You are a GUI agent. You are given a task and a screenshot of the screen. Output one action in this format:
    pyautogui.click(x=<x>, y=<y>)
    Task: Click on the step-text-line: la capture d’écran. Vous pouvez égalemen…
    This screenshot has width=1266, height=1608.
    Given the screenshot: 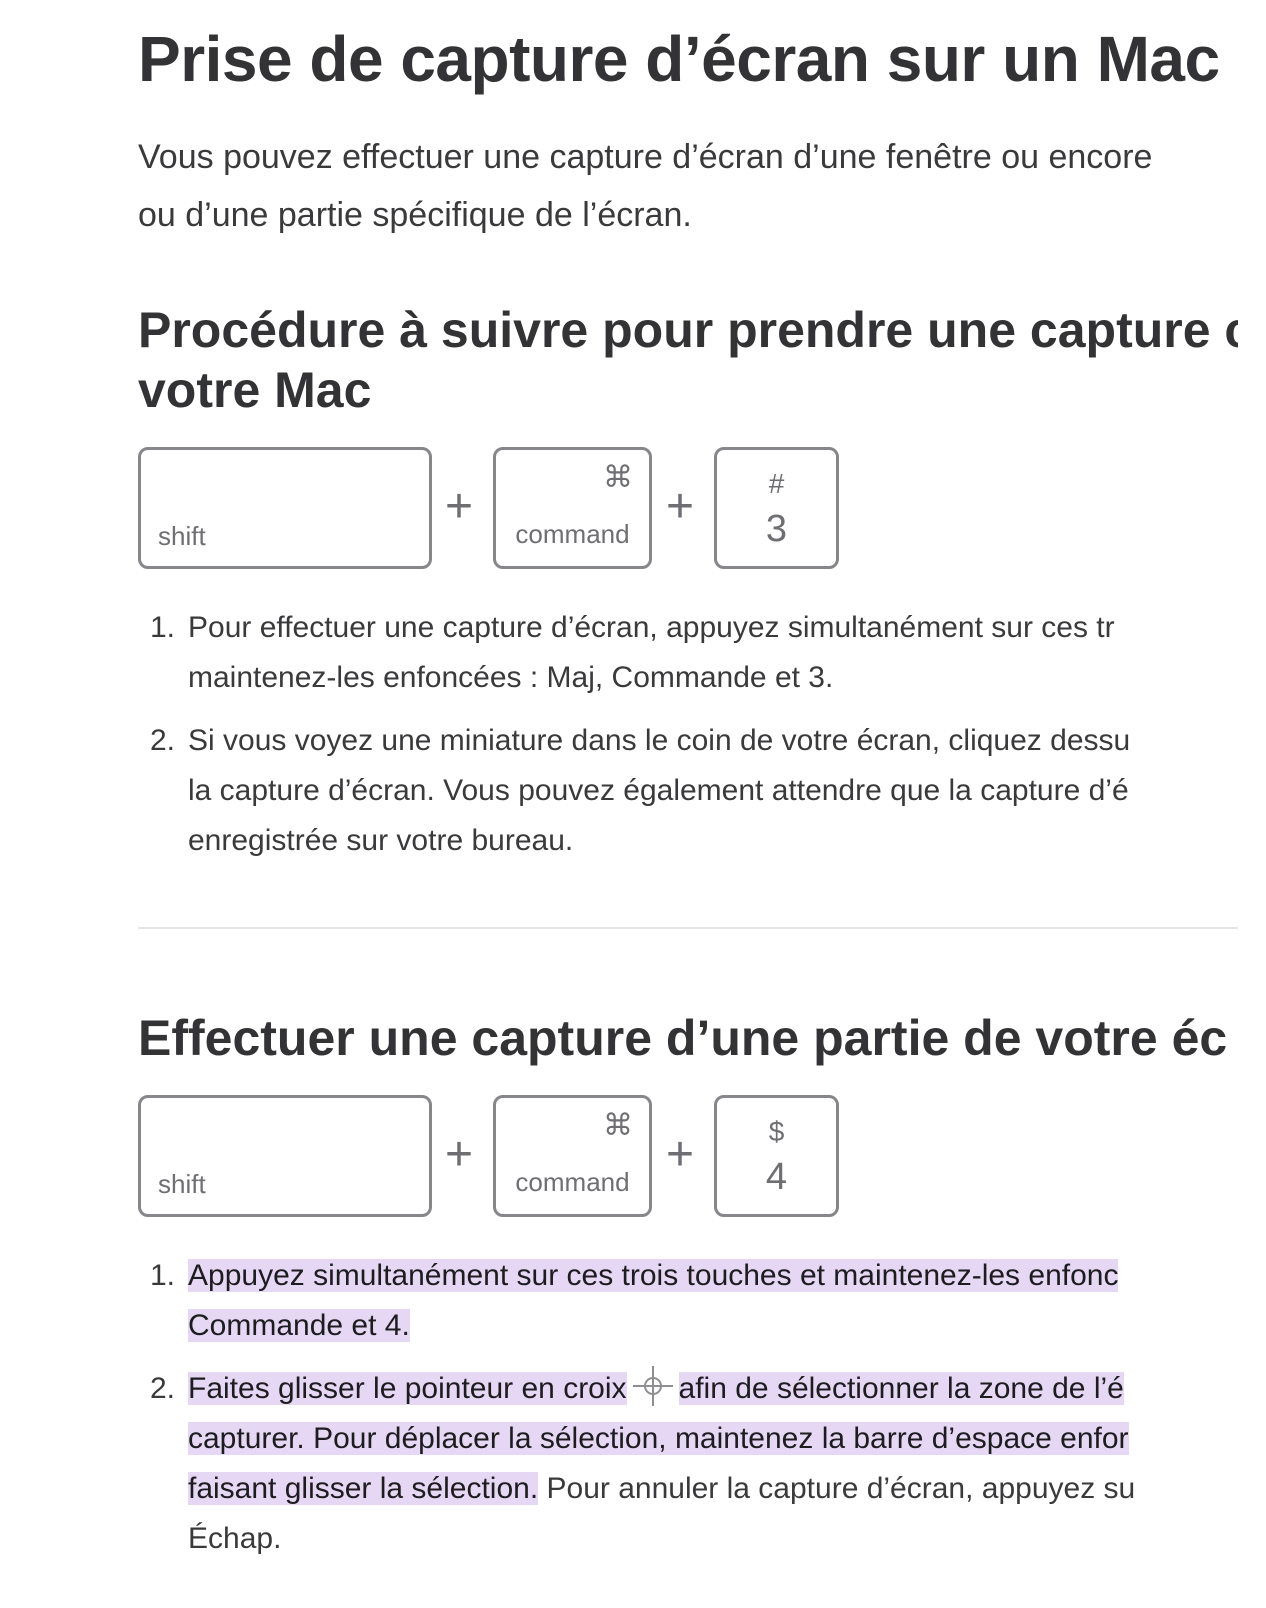 What is the action you would take?
    pyautogui.click(x=658, y=790)
    